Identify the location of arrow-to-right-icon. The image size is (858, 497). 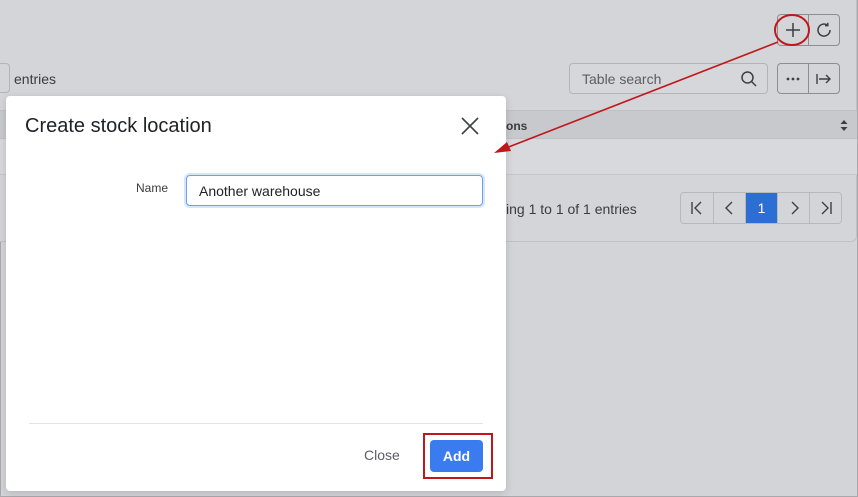
(823, 78).